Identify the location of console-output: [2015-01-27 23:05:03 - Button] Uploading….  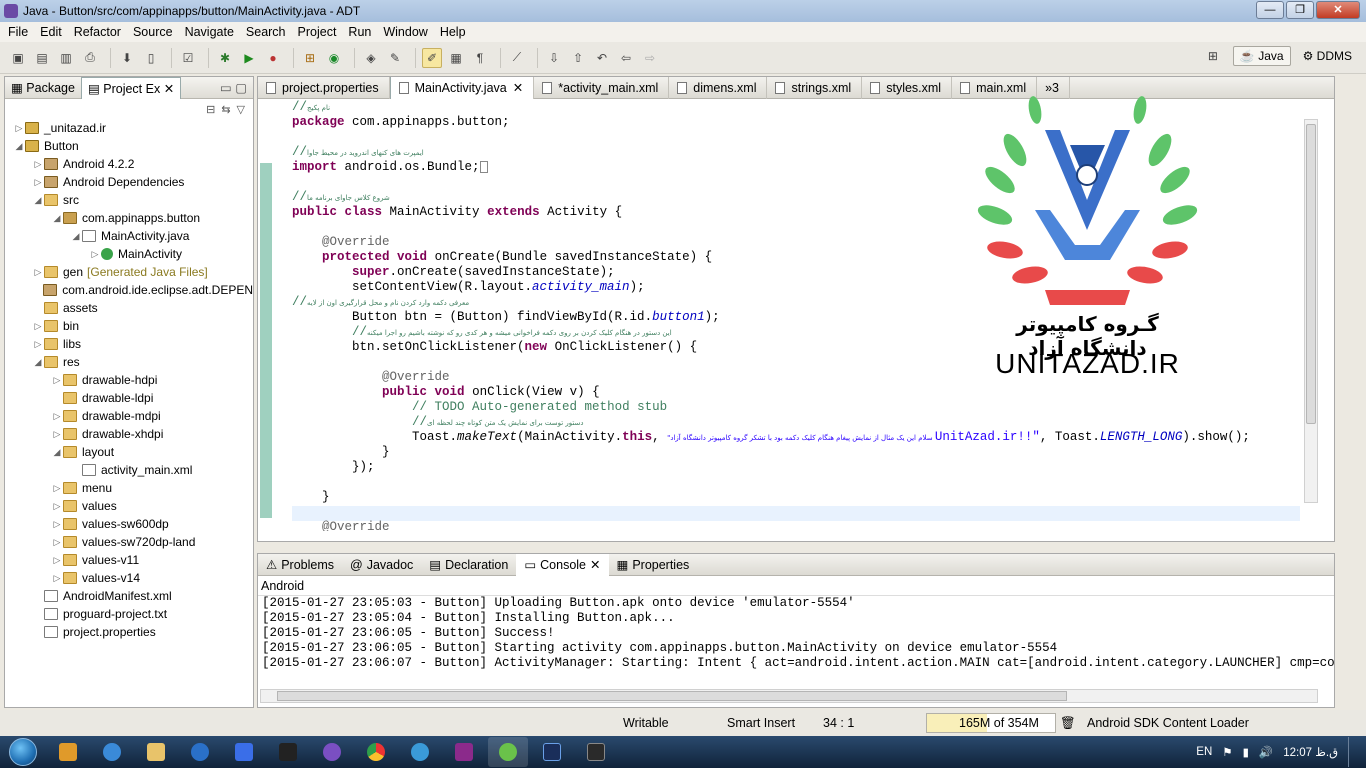
(796, 633).